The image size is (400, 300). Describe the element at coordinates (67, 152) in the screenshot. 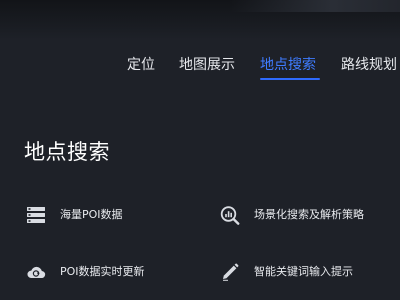

I see `section-title: 地点搜索` at that location.